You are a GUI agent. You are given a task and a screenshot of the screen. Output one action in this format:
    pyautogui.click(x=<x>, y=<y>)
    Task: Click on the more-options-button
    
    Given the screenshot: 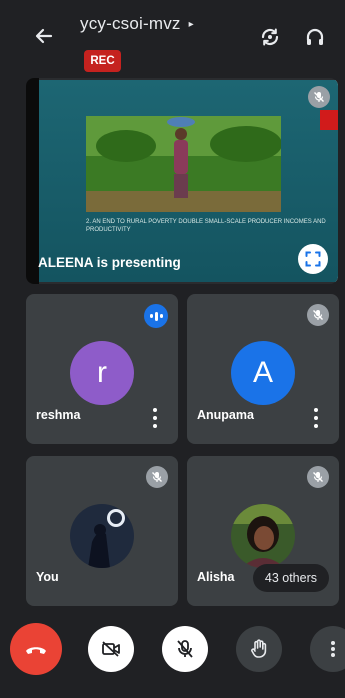 What is the action you would take?
    pyautogui.click(x=327, y=649)
    